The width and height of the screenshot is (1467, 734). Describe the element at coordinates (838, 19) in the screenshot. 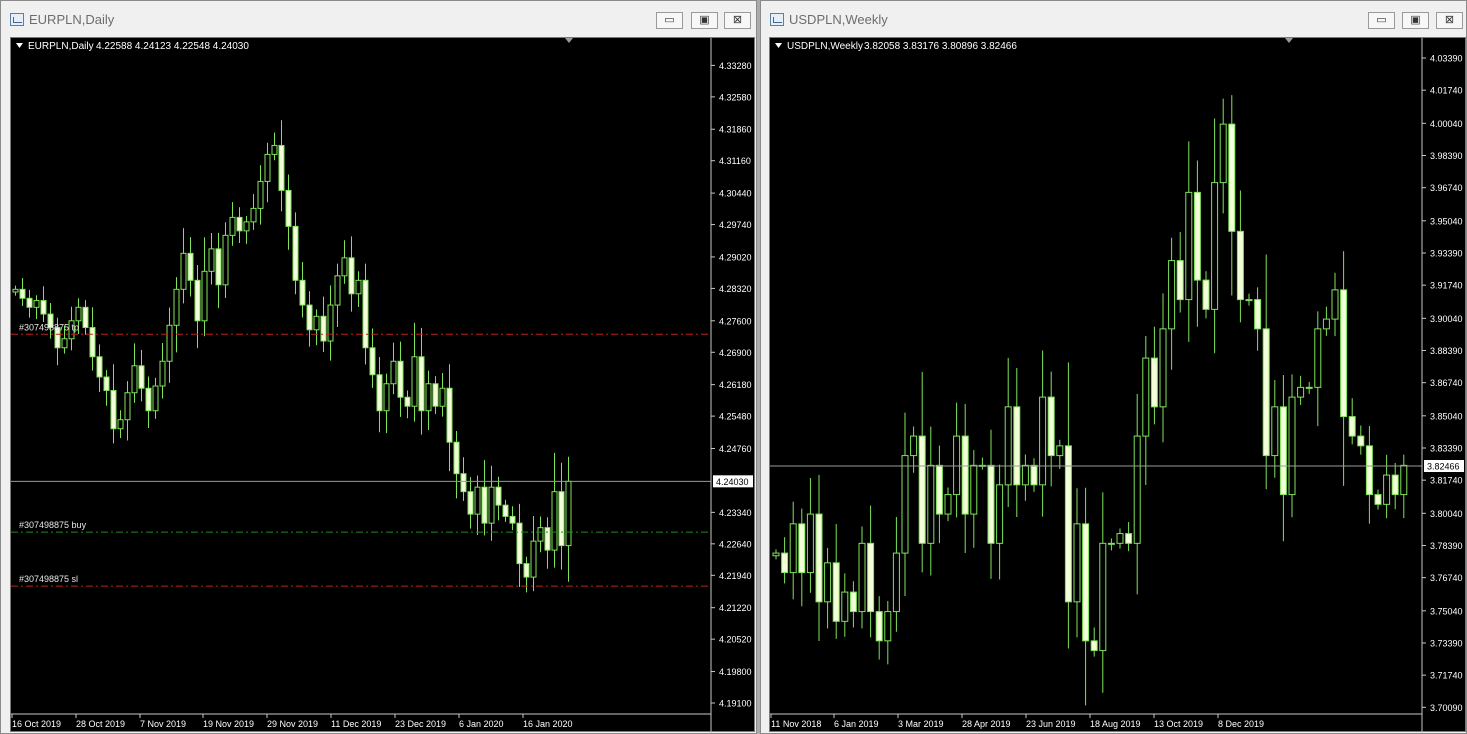

I see `window-title: USDPLN,Weekly` at that location.